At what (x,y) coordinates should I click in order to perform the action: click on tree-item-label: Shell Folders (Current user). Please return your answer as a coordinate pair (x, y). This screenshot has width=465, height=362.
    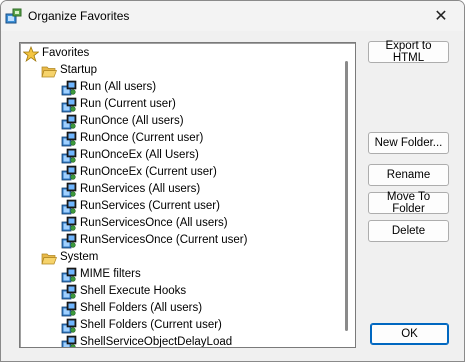
    Looking at the image, I should click on (151, 325).